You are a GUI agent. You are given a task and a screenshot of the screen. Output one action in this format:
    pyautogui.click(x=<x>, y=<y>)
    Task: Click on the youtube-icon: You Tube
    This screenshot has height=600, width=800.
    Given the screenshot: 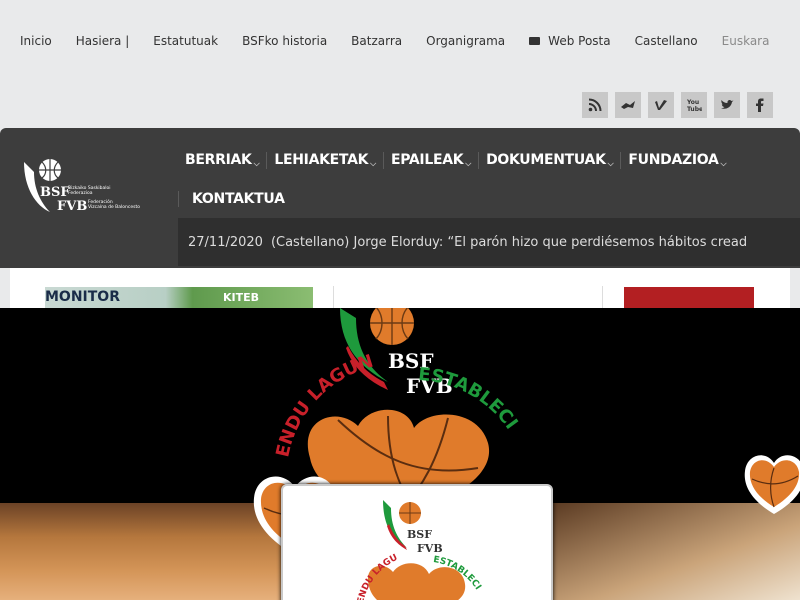 What is the action you would take?
    pyautogui.click(x=694, y=105)
    